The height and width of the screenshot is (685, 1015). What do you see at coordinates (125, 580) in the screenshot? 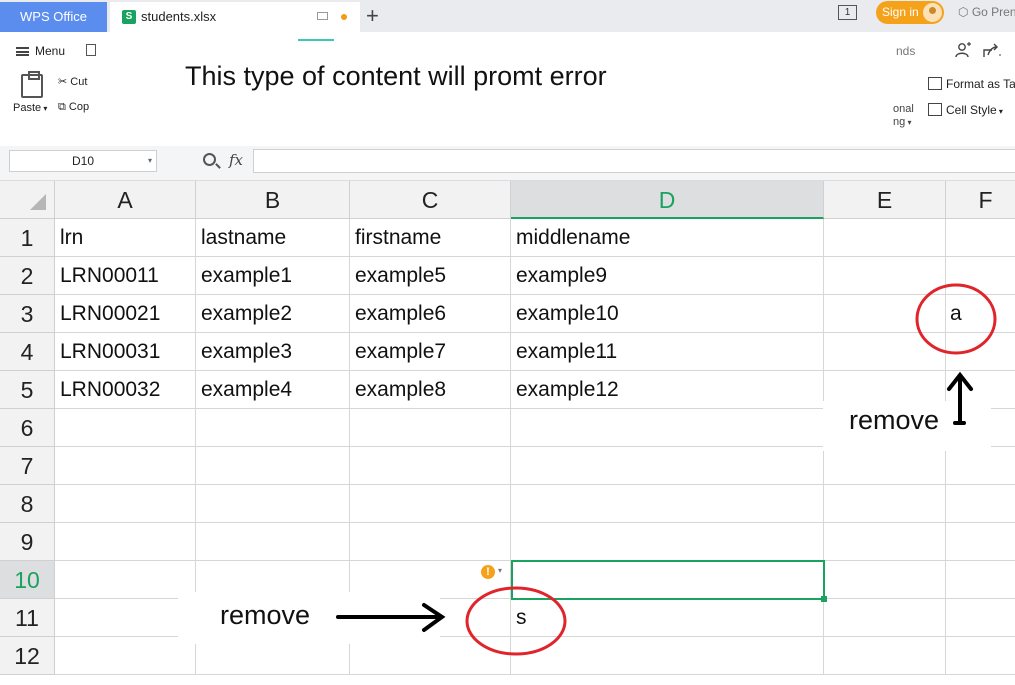
I see `cell-a10` at bounding box center [125, 580].